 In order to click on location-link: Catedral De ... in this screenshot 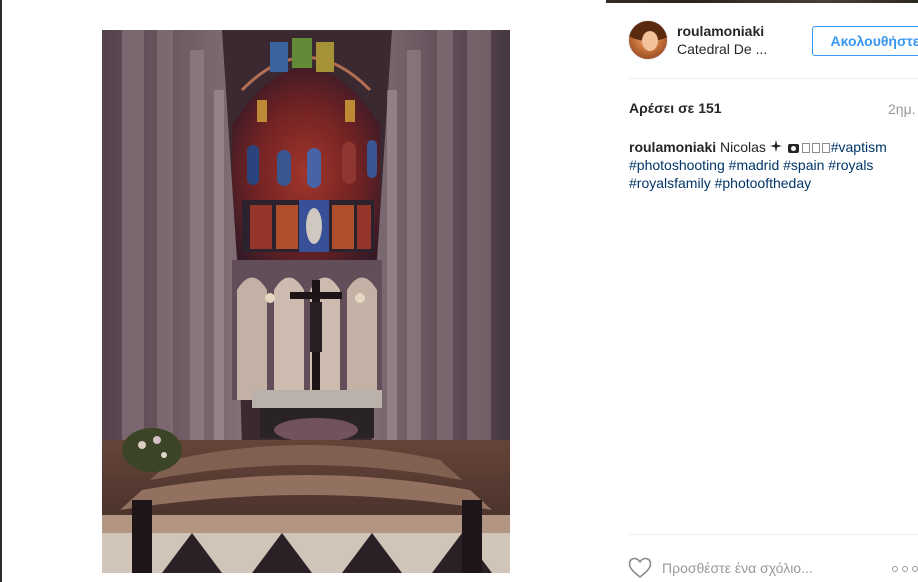, I will do `click(722, 49)`.